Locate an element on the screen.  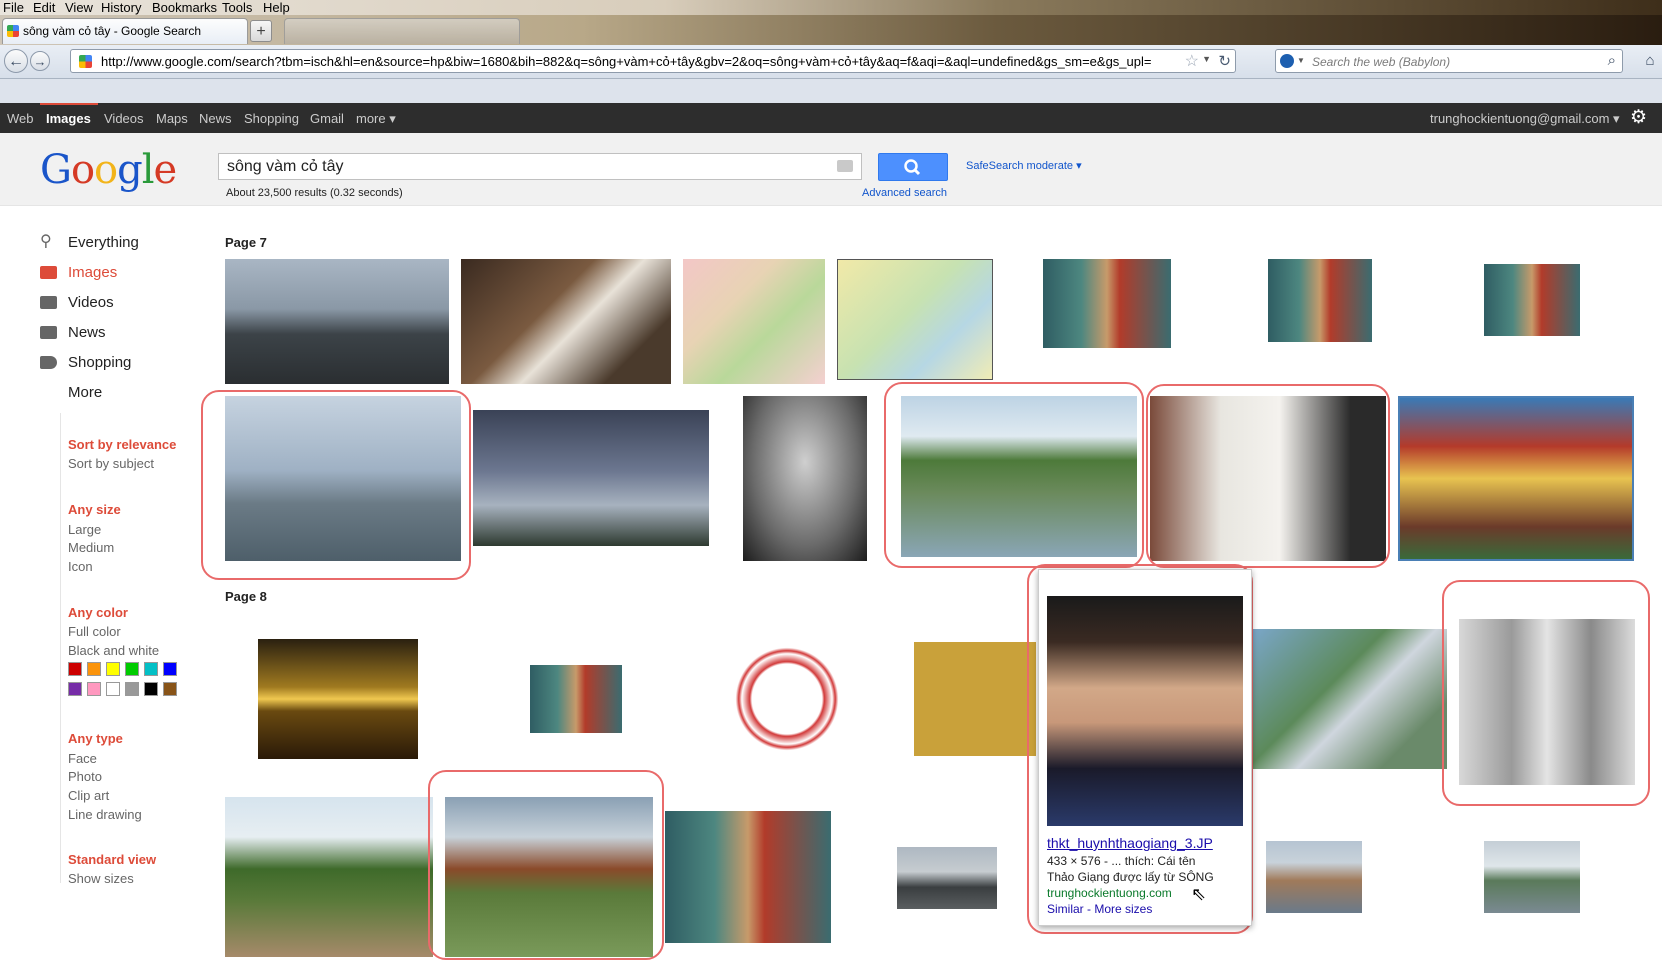
type-face: Face is located at coordinates (82, 758).